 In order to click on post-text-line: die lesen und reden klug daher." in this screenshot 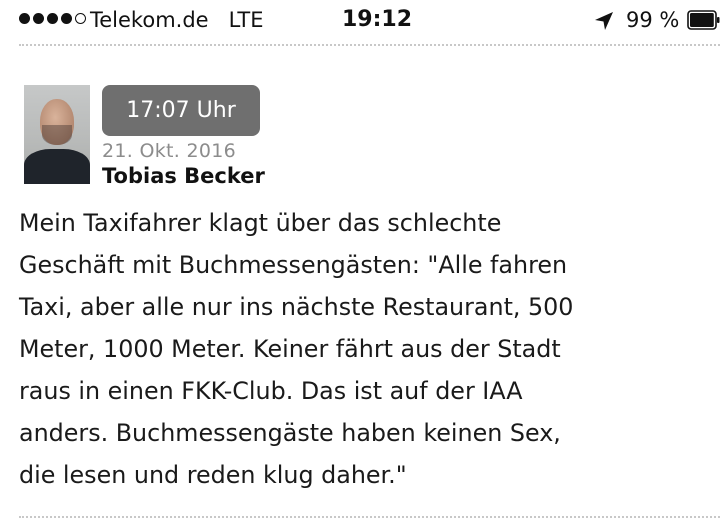, I will do `click(213, 475)`.